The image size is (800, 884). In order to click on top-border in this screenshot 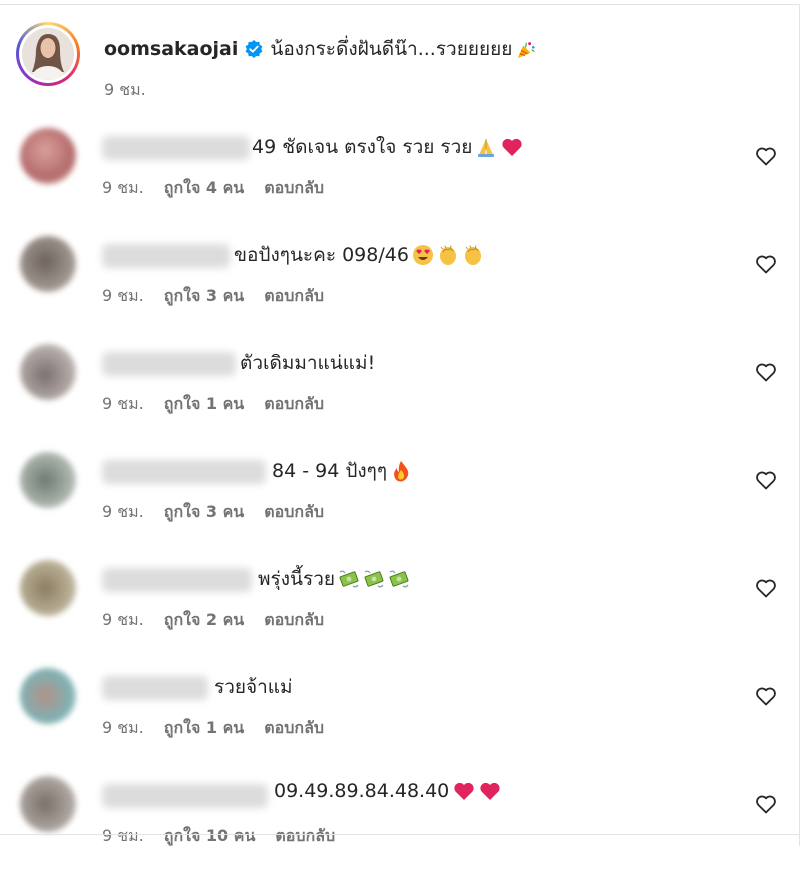, I will do `click(400, 4)`.